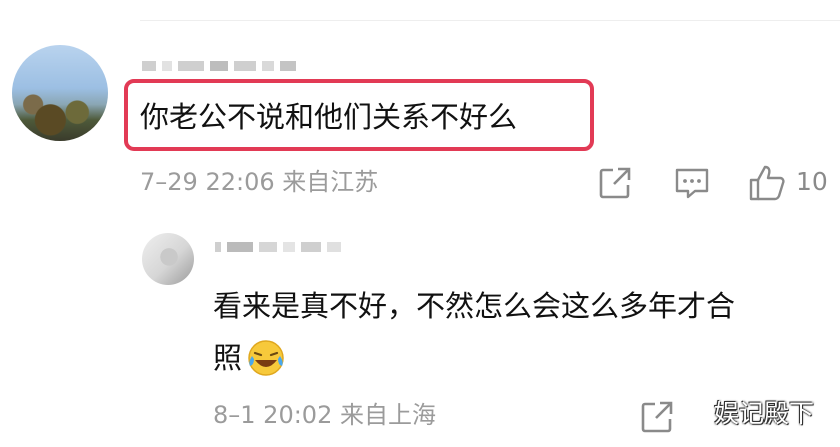  What do you see at coordinates (207, 182) in the screenshot?
I see `comment-date: 7–29 22:06` at bounding box center [207, 182].